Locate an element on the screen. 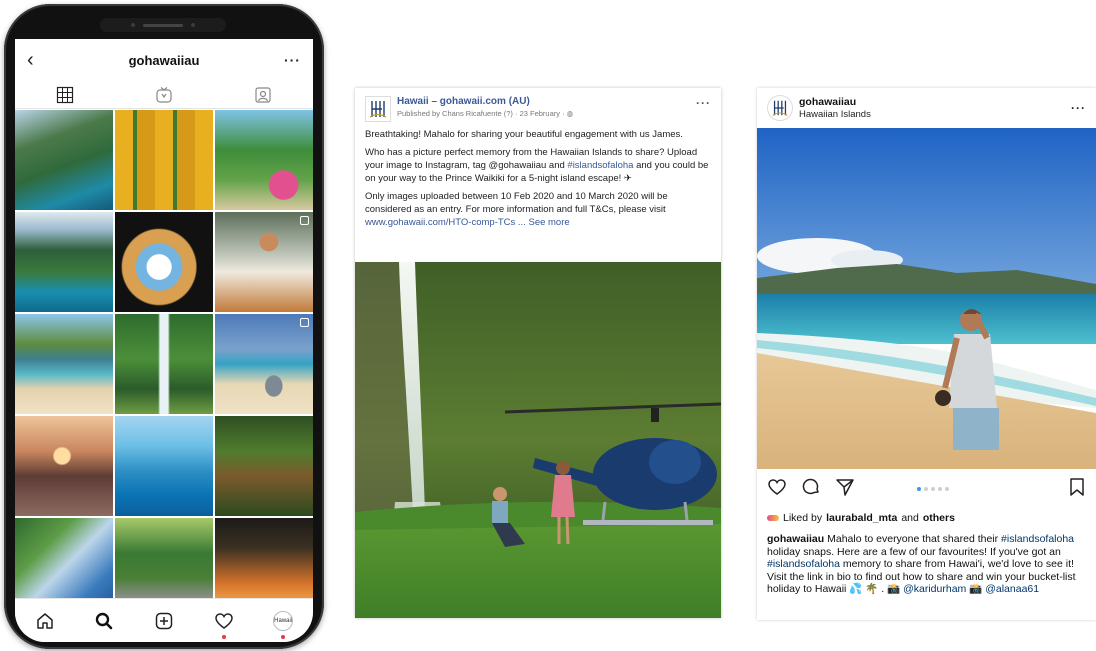 The height and width of the screenshot is (651, 1096). phone-notch is located at coordinates (163, 25).